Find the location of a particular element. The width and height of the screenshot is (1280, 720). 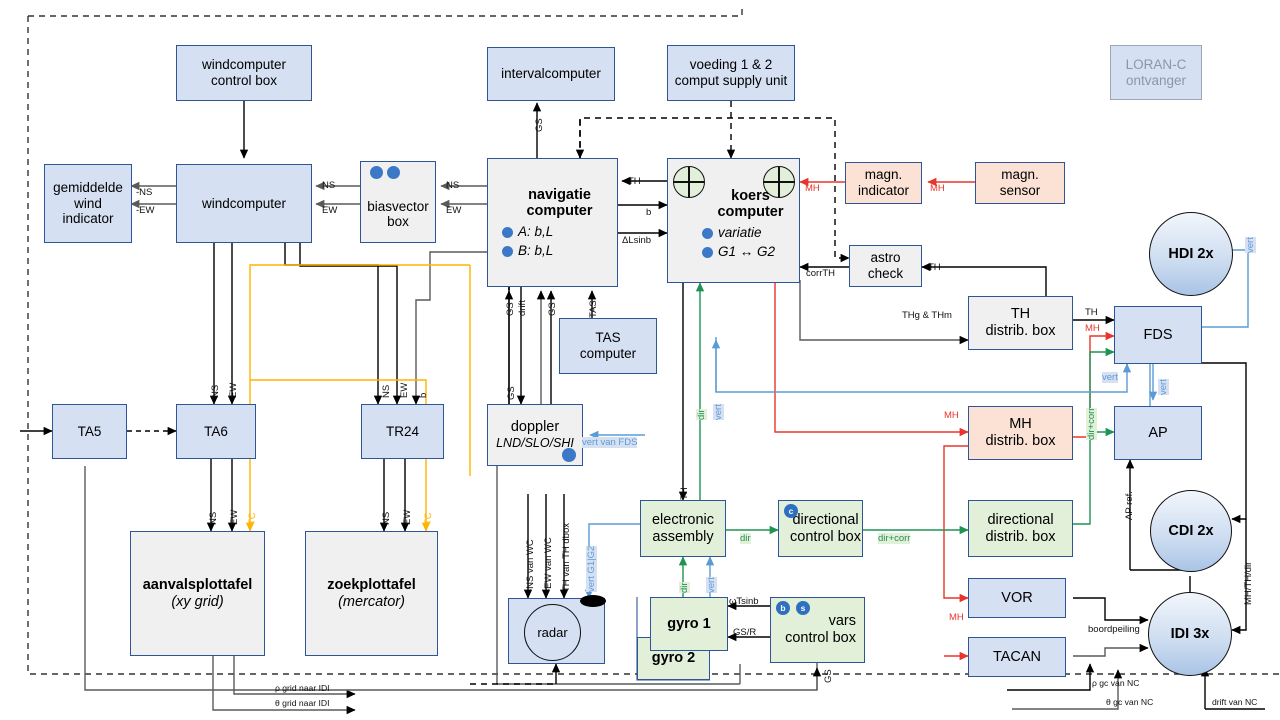

node-windcomputer-control-box: windcomputer control box is located at coordinates (244, 73).